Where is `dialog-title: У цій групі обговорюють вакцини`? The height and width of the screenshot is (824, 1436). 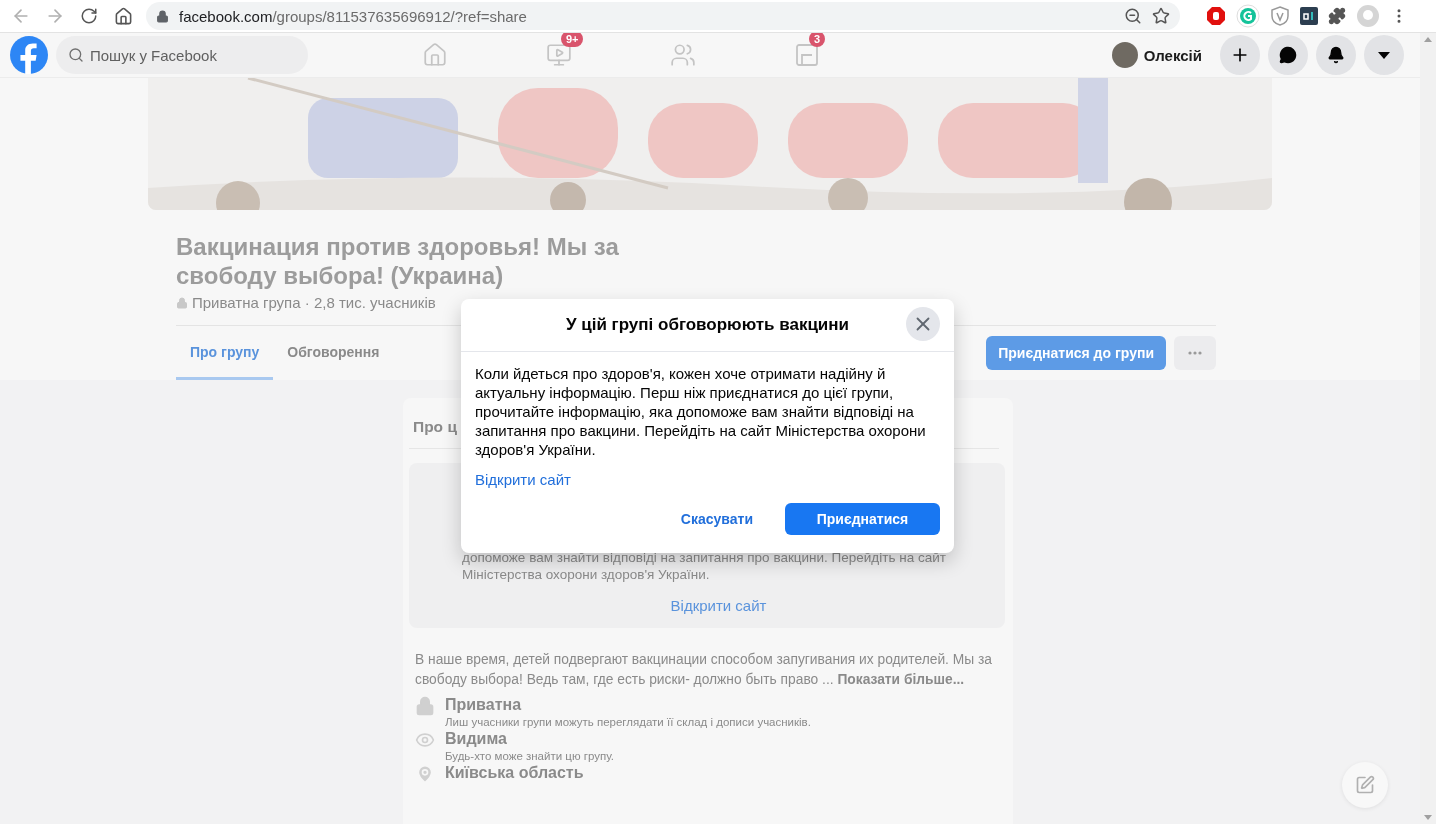
dialog-title: У цій групі обговорюють вакцини is located at coordinates (707, 325).